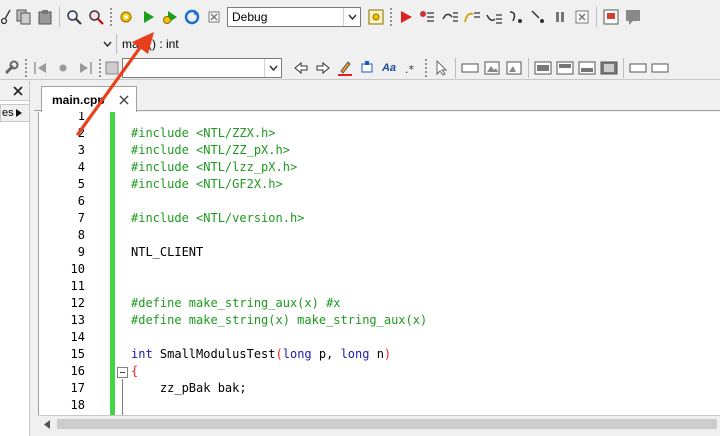  I want to click on code-line: NTL_CLIENT, so click(167, 252).